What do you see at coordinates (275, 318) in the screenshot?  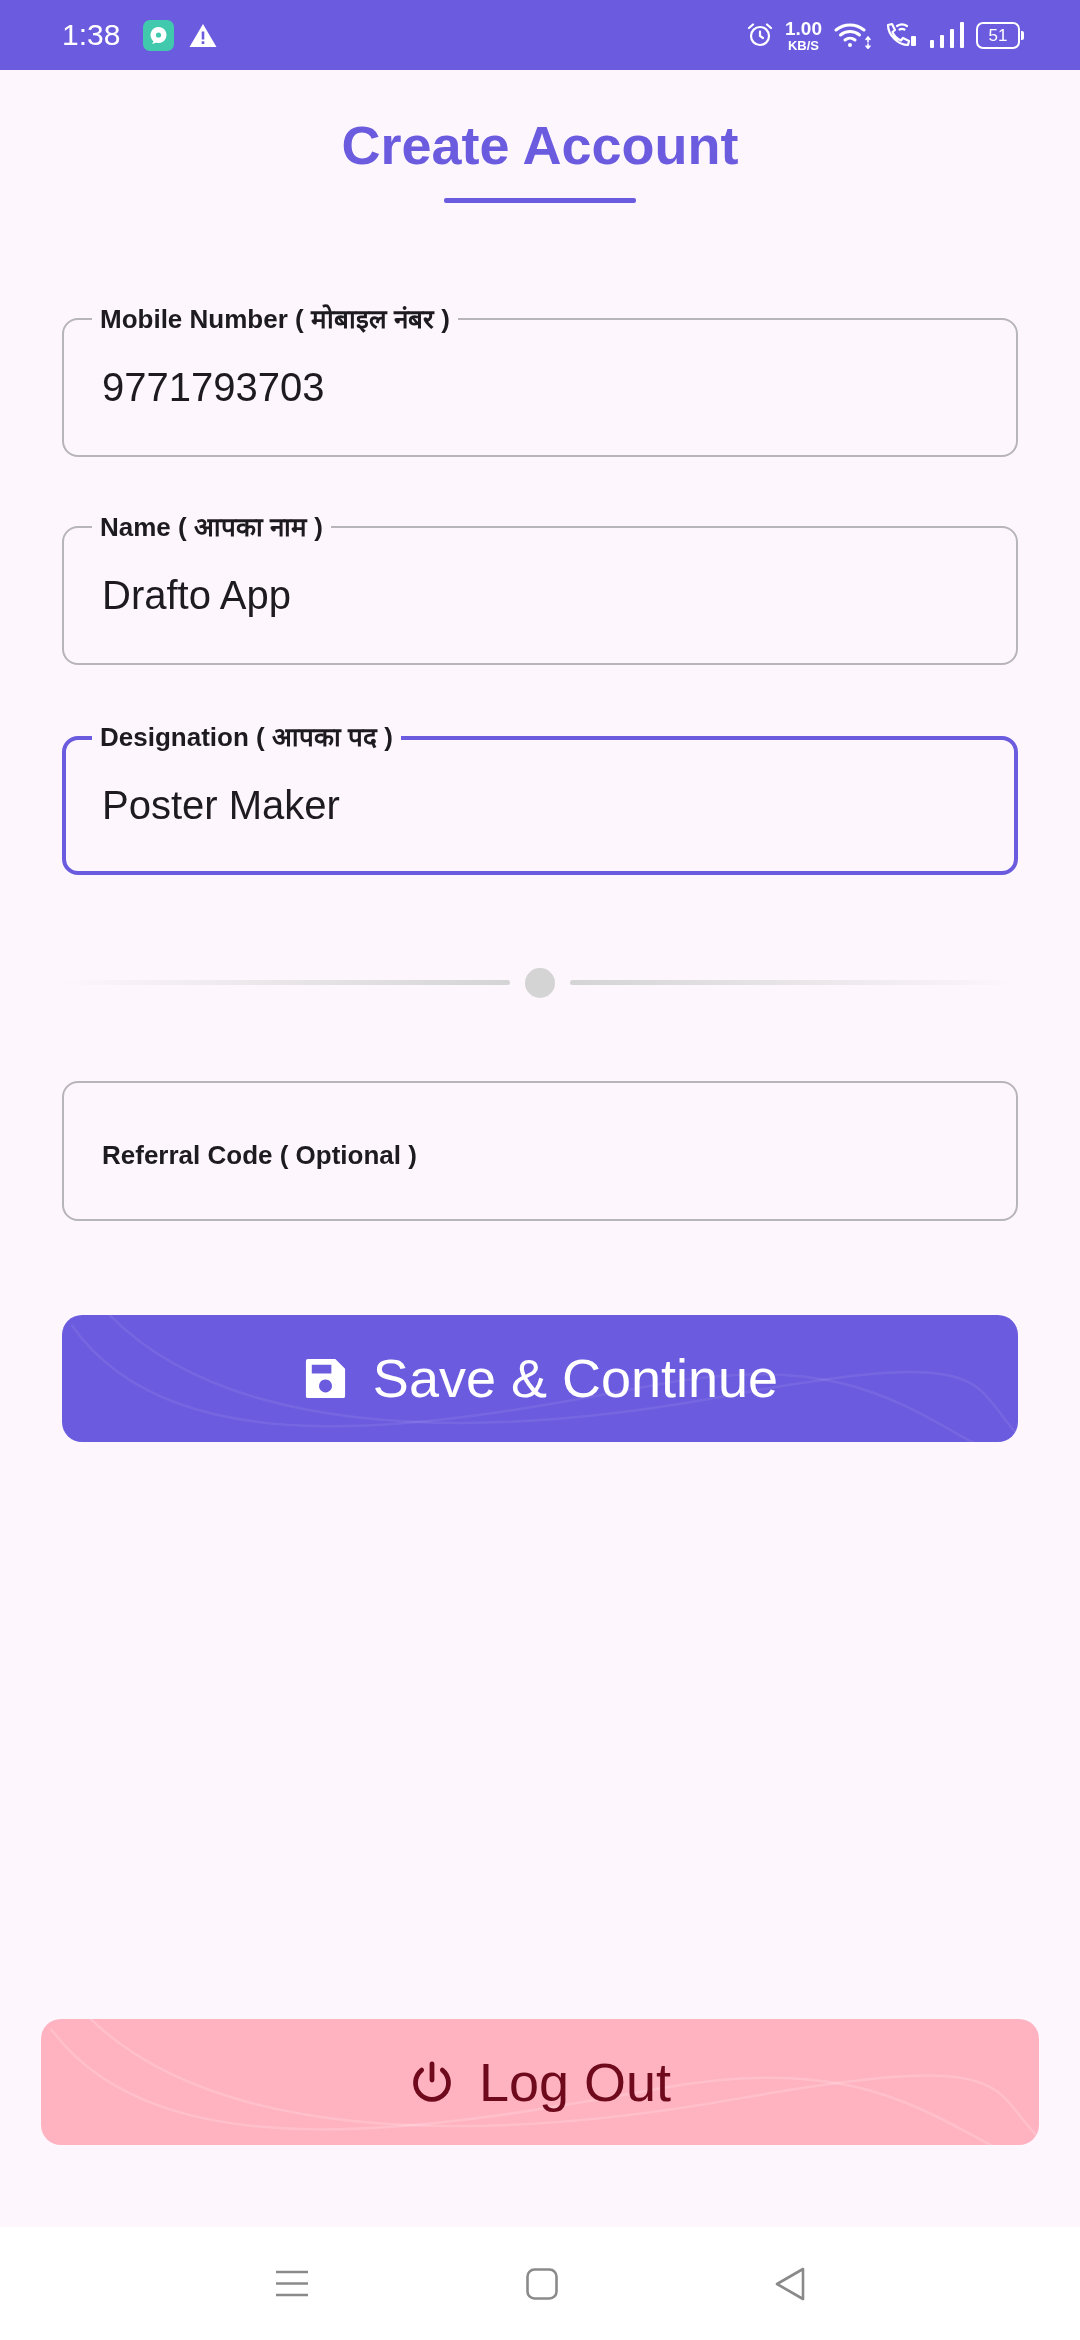 I see `field-label: Mobile Number ( मोबाइल नंबर )` at bounding box center [275, 318].